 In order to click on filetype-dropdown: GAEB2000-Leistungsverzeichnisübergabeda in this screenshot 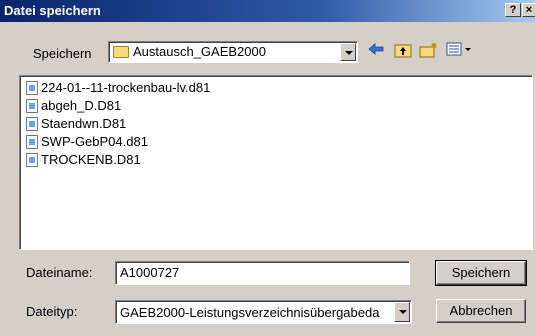, I will do `click(263, 312)`.